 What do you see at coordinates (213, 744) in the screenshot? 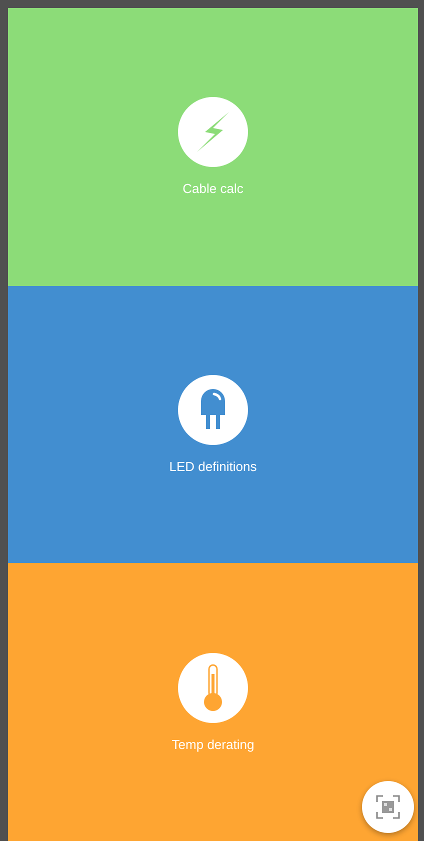
I see `tile-label: Temp derating` at bounding box center [213, 744].